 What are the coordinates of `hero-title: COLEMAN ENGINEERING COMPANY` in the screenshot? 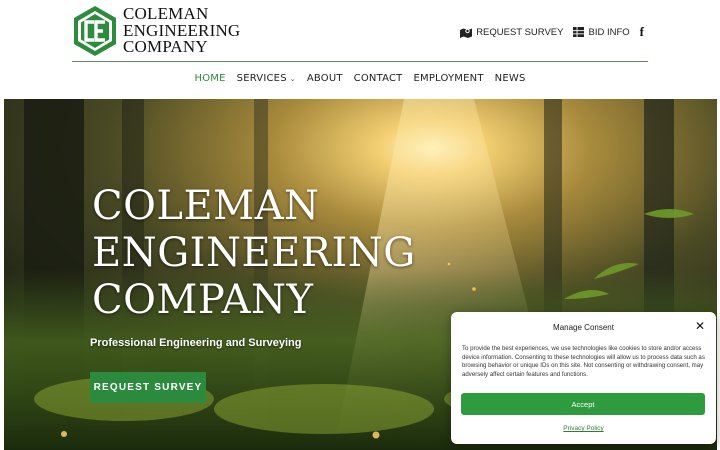 It's located at (254, 253).